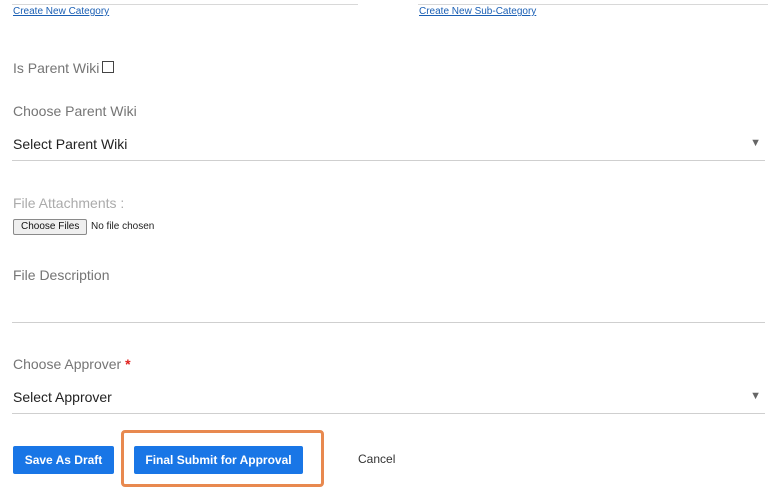 This screenshot has width=778, height=498. What do you see at coordinates (128, 364) in the screenshot?
I see `required-asterisk: *` at bounding box center [128, 364].